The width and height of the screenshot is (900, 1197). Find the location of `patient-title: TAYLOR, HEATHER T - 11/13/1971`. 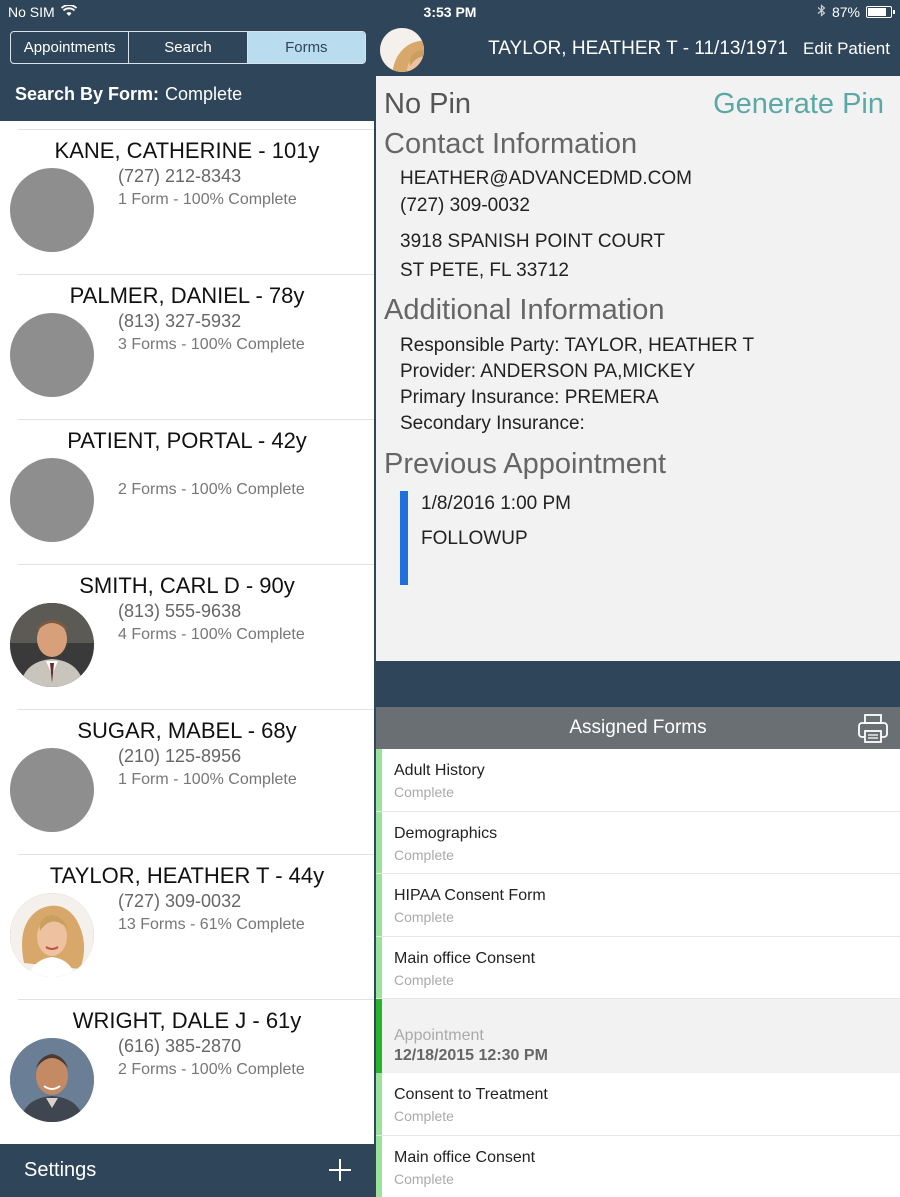

patient-title: TAYLOR, HEATHER T - 11/13/1971 is located at coordinates (638, 48).